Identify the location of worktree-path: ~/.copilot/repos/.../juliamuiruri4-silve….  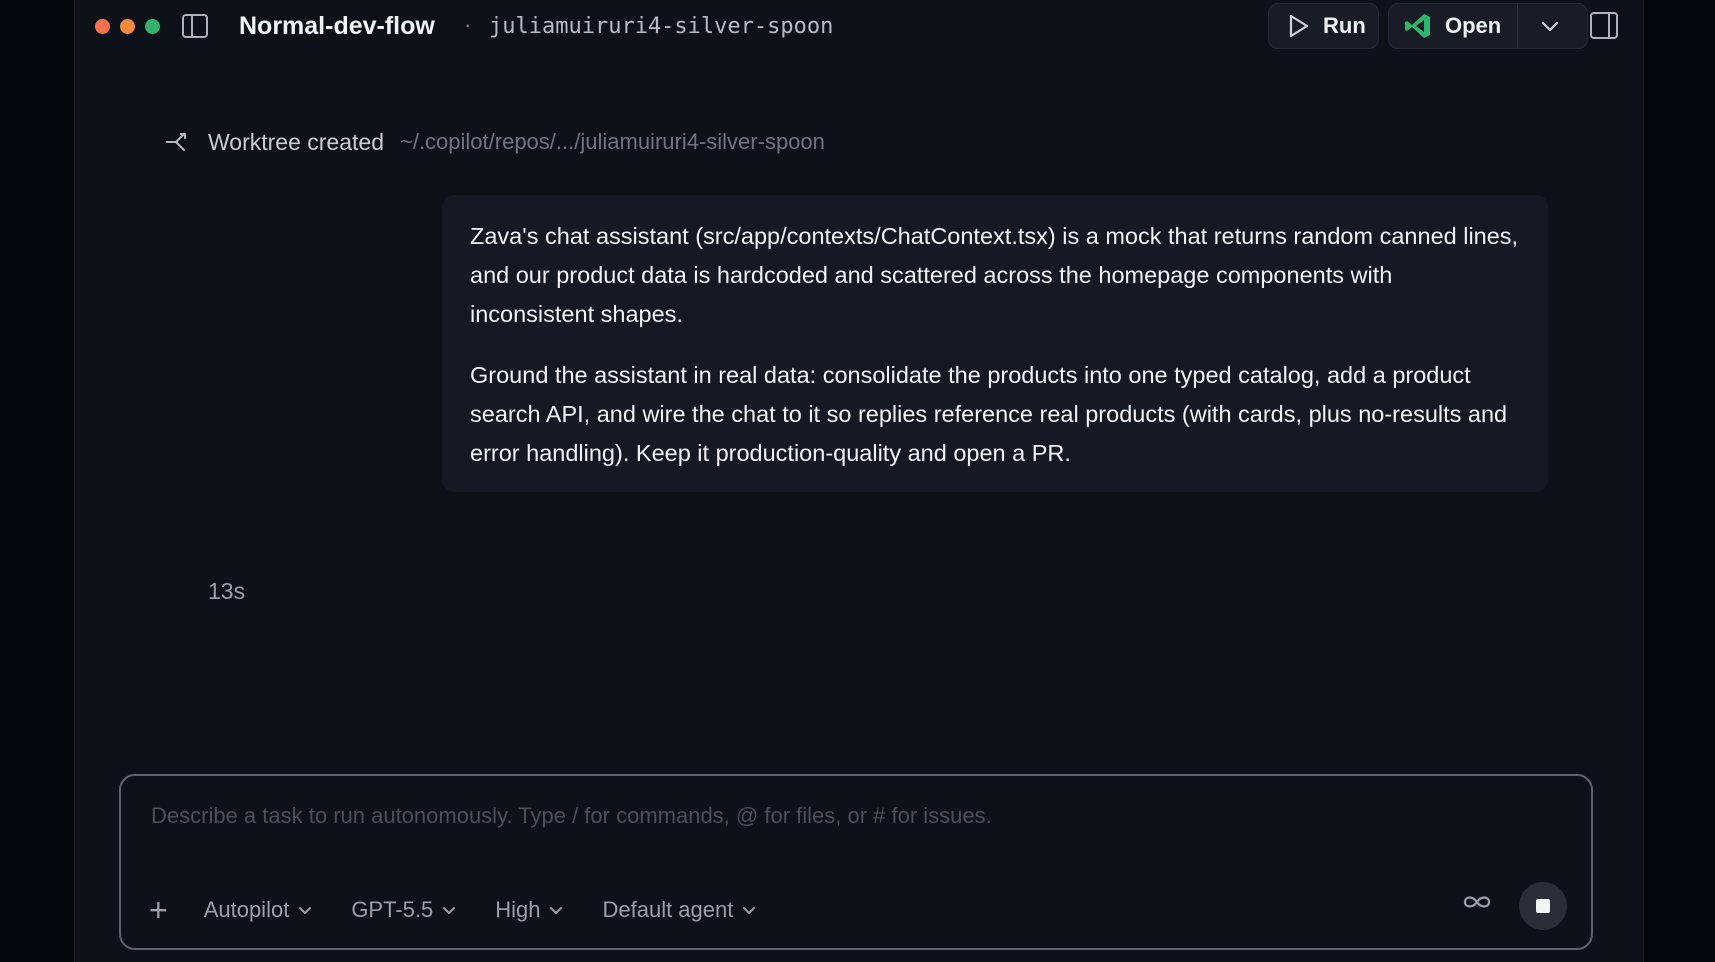
(612, 141).